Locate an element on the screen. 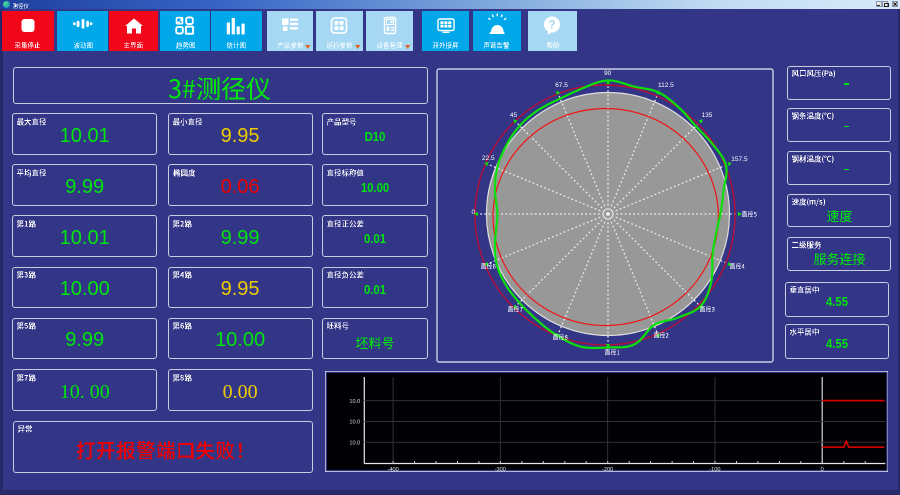  svg-text: -200 is located at coordinates (607, 469).